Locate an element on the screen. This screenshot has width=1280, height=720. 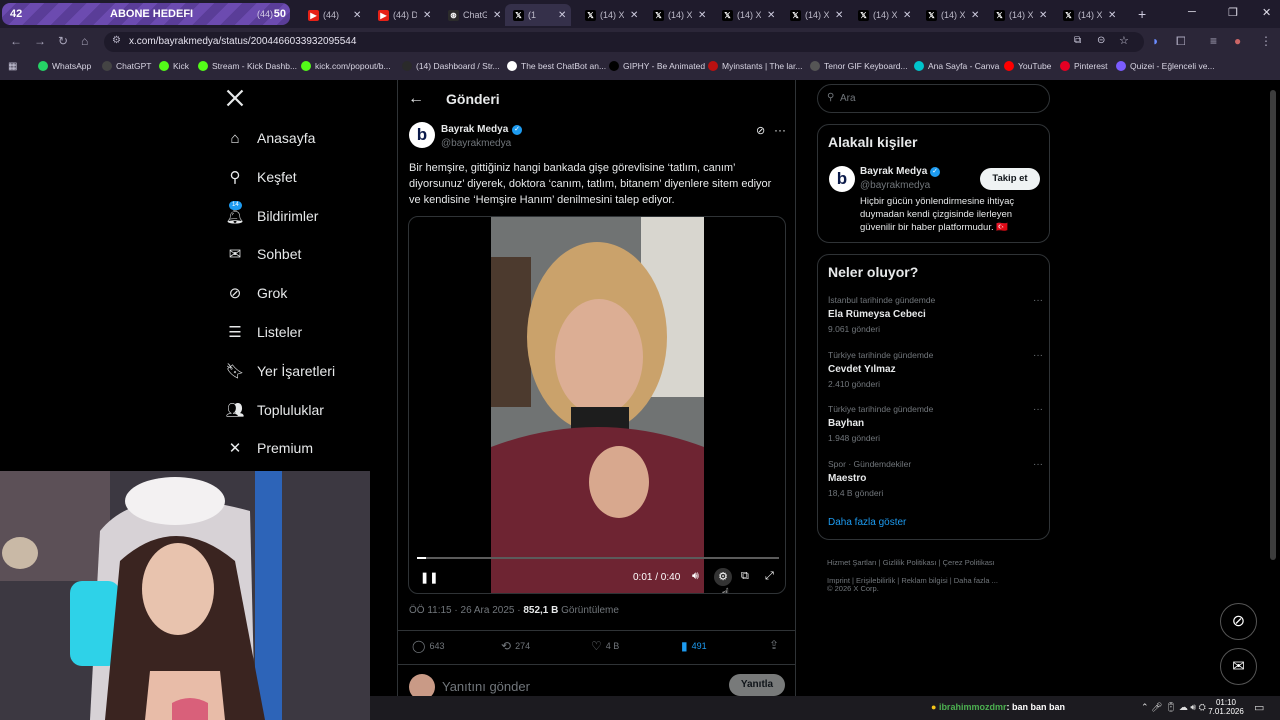
page-scrollbar is located at coordinates (1273, 325).